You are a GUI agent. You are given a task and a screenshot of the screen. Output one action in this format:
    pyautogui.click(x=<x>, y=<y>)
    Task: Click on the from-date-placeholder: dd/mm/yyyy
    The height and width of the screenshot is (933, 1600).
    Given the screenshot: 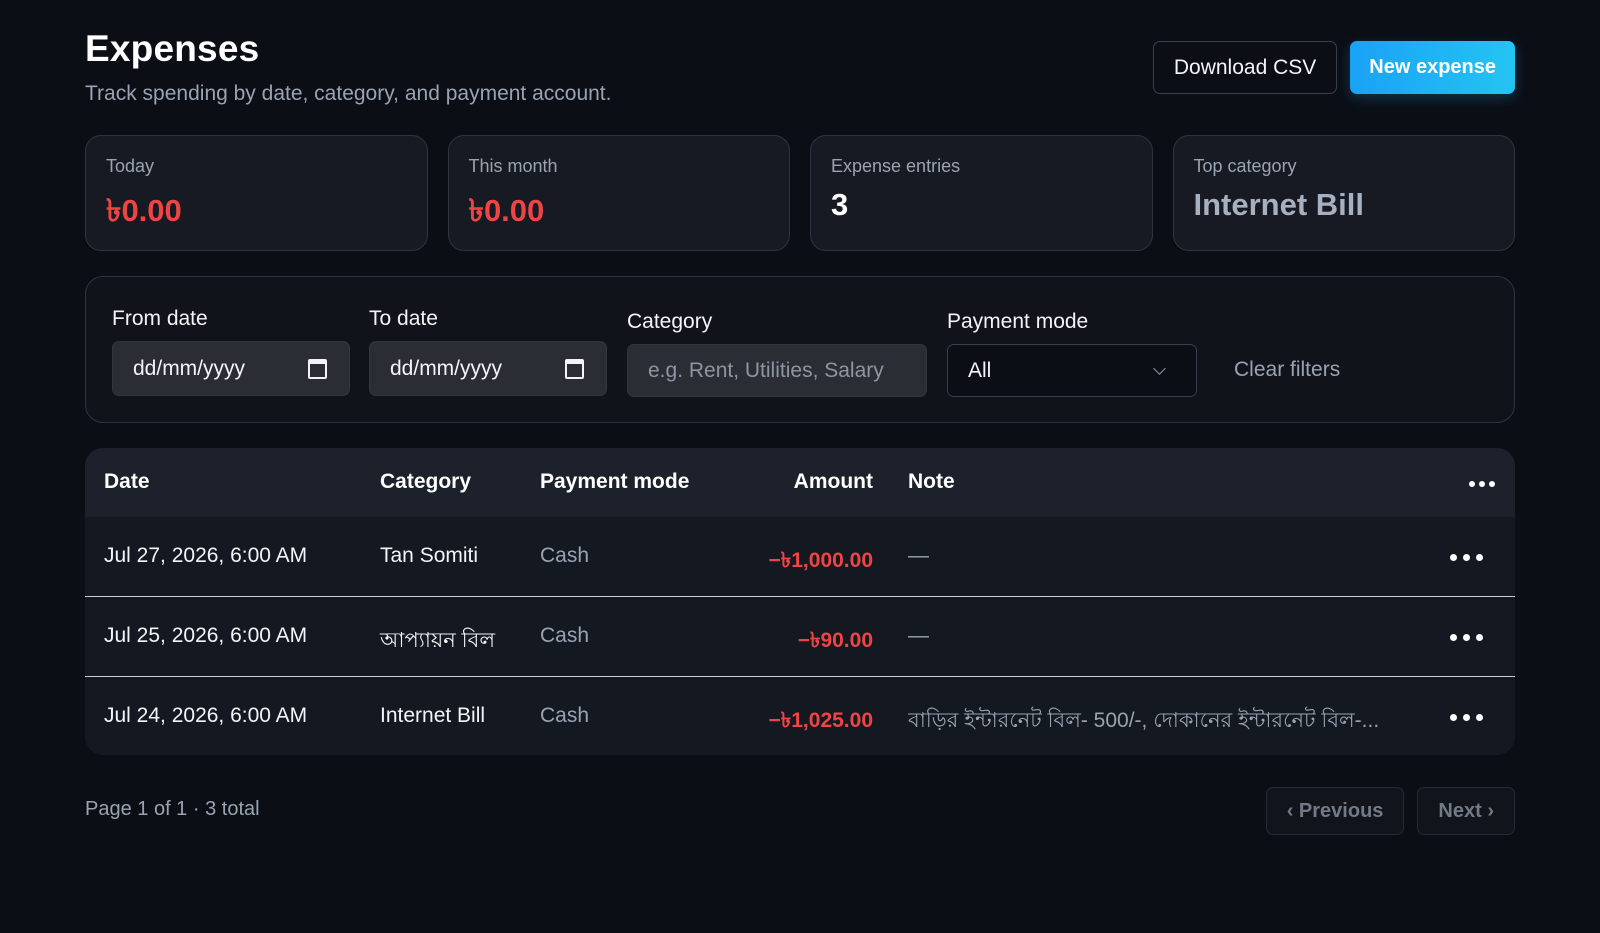 What is the action you would take?
    pyautogui.click(x=189, y=368)
    